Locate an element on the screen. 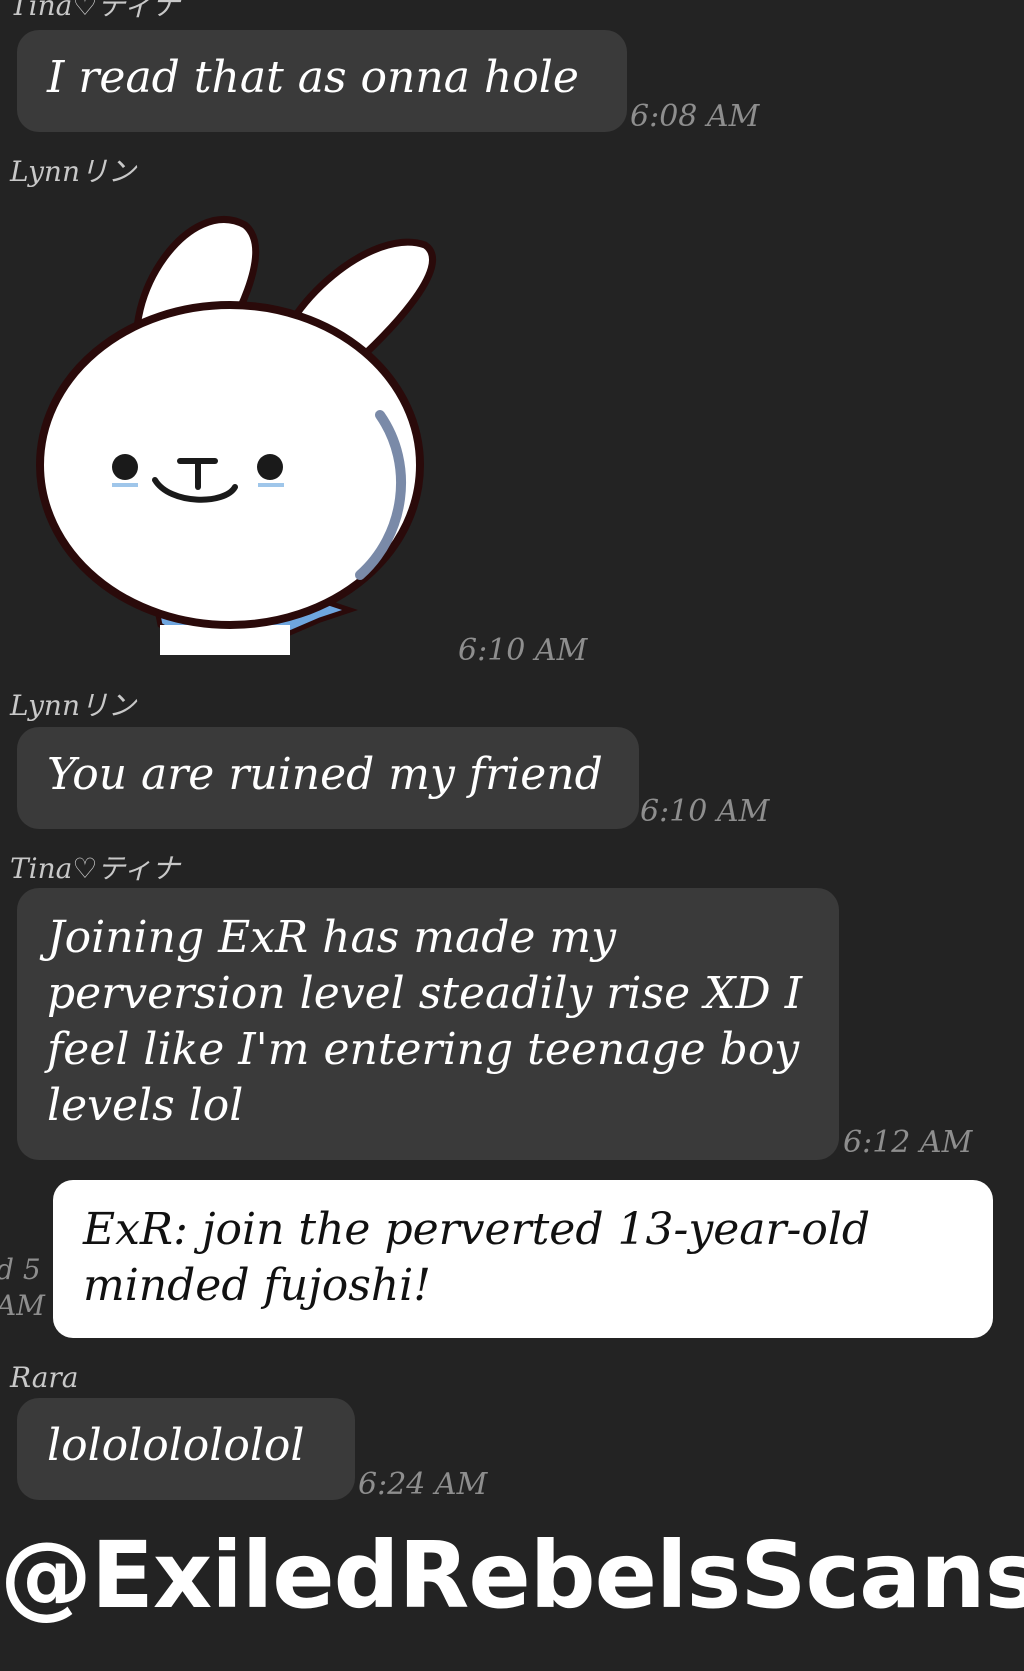  cropped-timestamp: d 5 is located at coordinates (20, 1269).